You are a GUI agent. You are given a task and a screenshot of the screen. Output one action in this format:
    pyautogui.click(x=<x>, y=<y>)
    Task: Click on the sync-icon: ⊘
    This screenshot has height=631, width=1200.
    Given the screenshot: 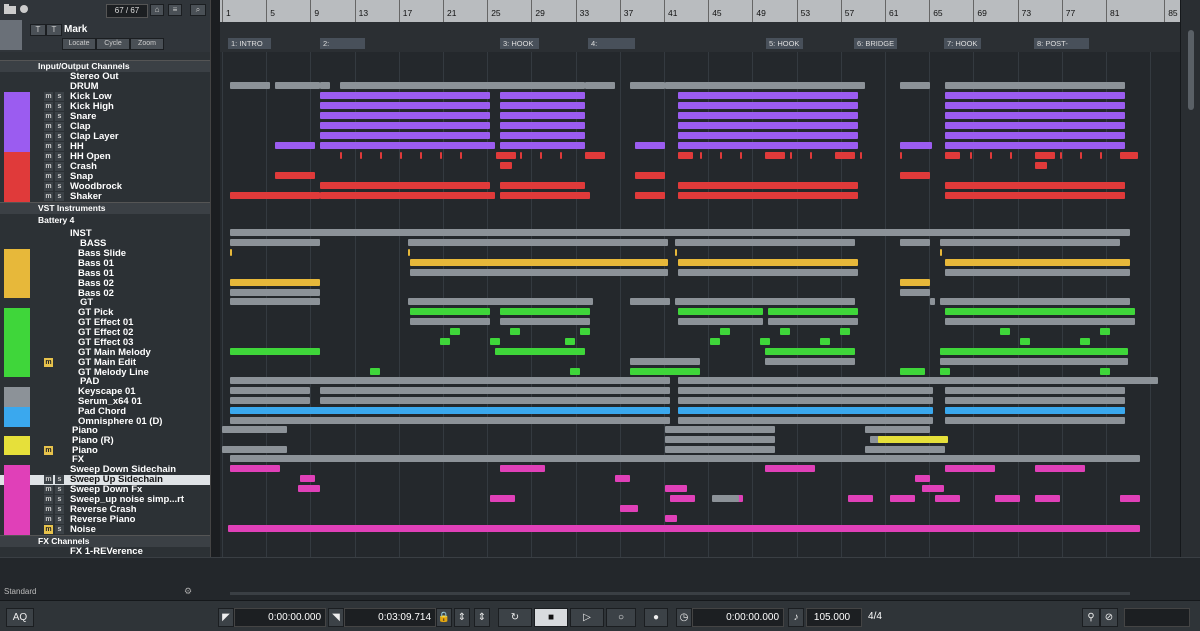 What is the action you would take?
    pyautogui.click(x=1109, y=617)
    